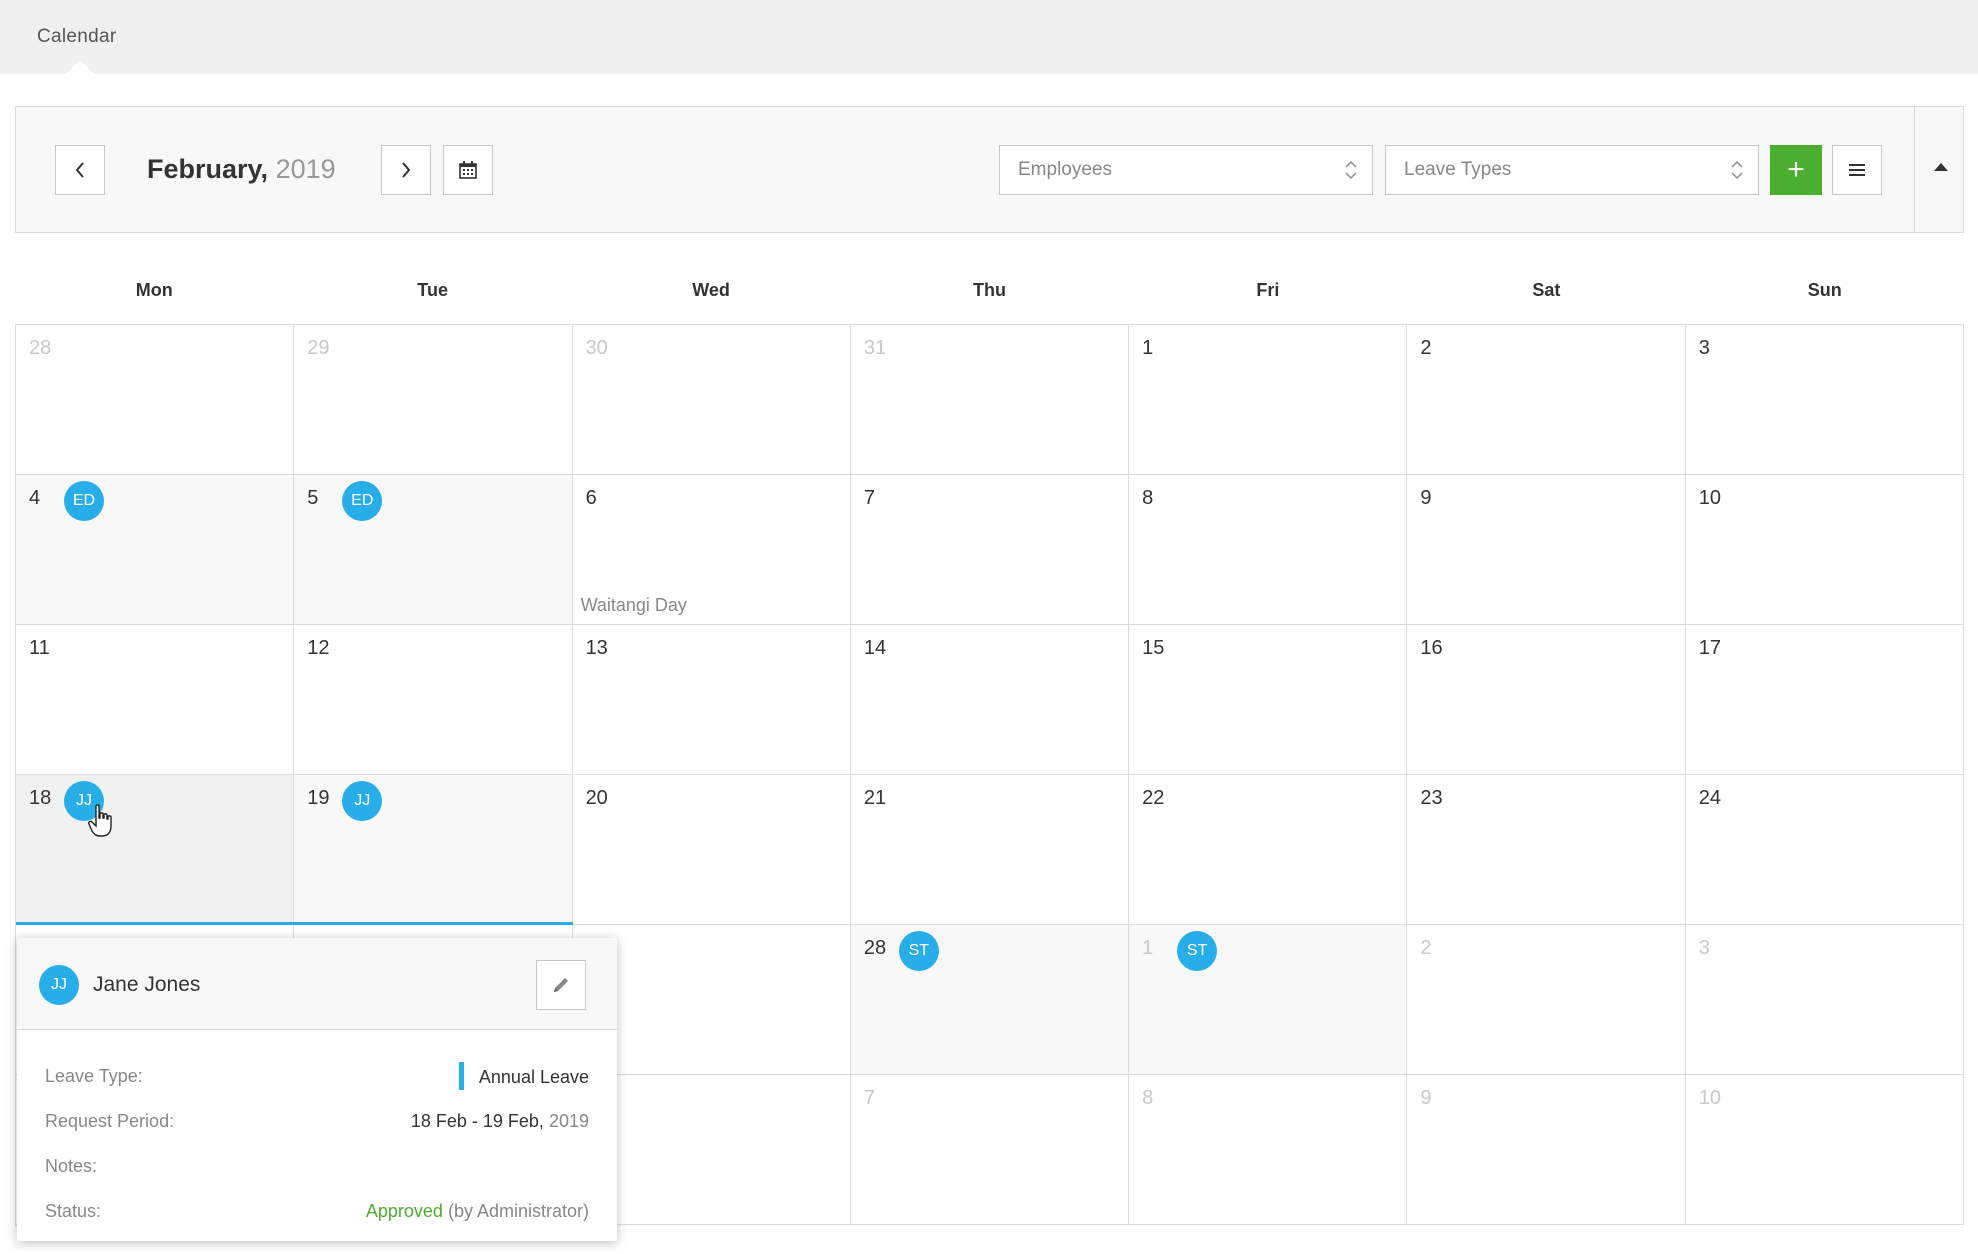 This screenshot has width=1978, height=1254. Describe the element at coordinates (1426, 1098) in the screenshot. I see `day-number: 9` at that location.